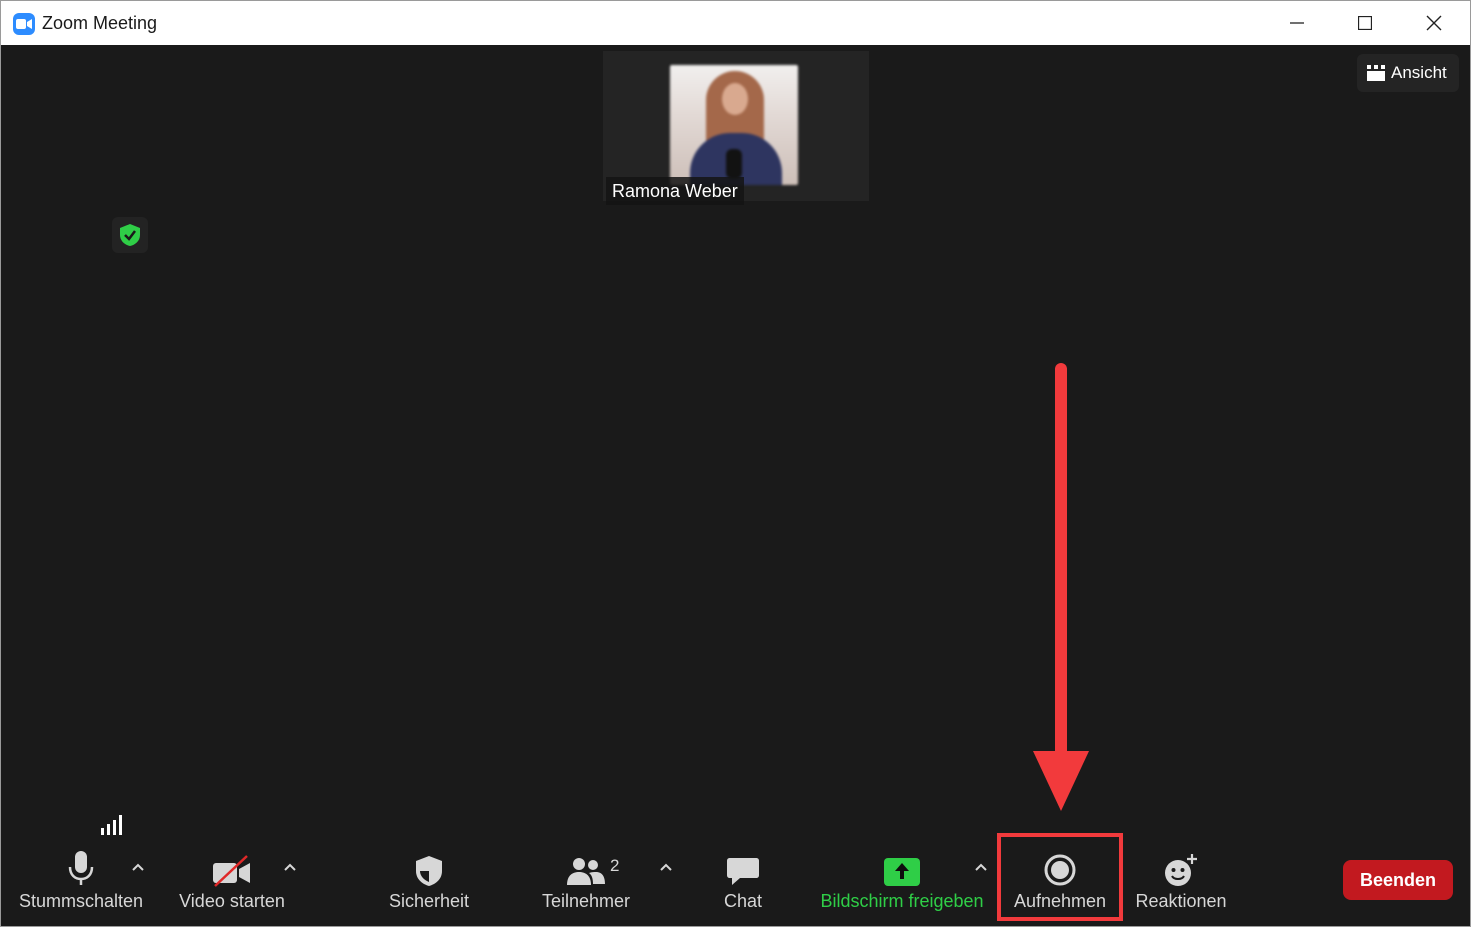 The image size is (1471, 927). I want to click on record-label: Aufnehmen, so click(1060, 901).